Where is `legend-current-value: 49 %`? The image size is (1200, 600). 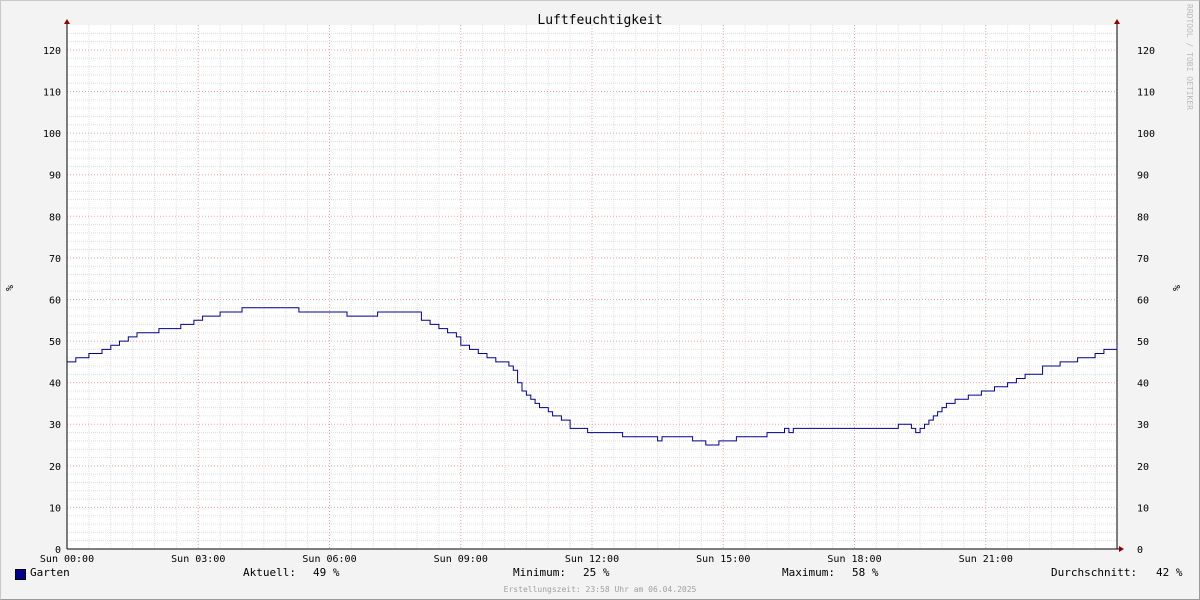
legend-current-value: 49 % is located at coordinates (326, 572).